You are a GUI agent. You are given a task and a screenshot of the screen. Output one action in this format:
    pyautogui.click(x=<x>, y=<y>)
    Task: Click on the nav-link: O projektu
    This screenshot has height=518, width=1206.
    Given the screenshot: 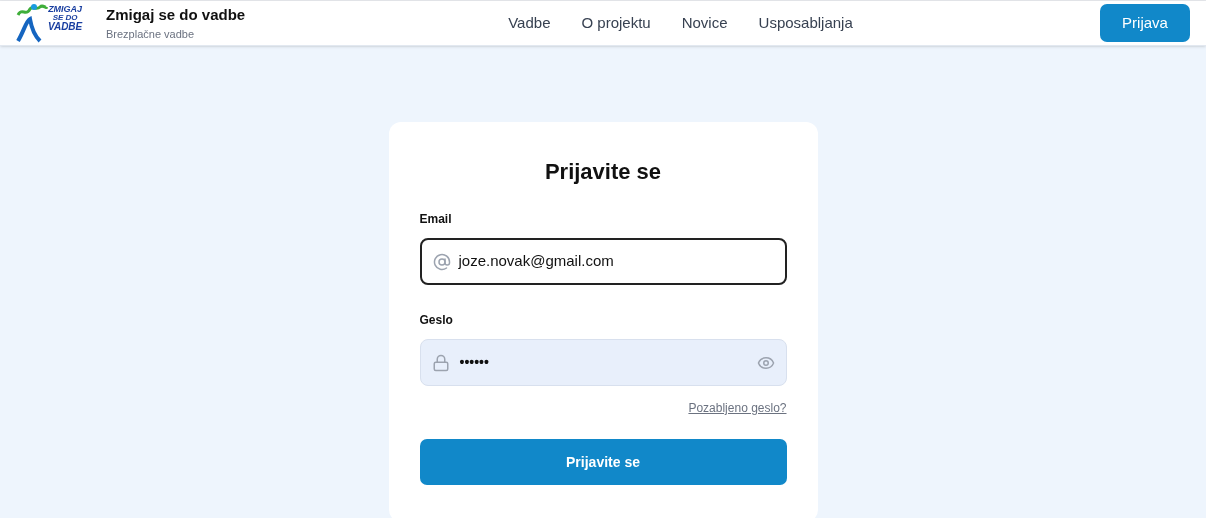 What is the action you would take?
    pyautogui.click(x=616, y=23)
    